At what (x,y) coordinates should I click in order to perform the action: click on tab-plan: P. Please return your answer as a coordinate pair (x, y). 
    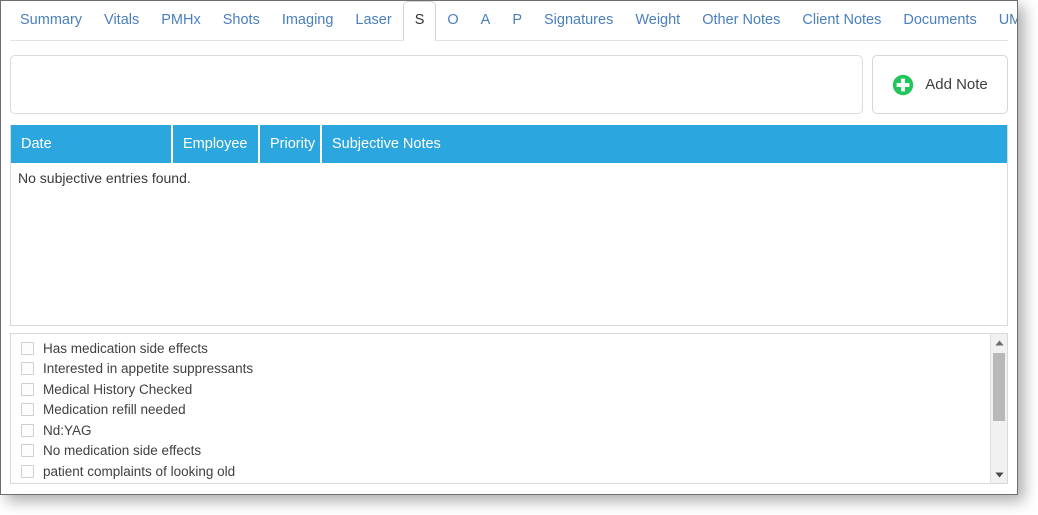
    Looking at the image, I should click on (517, 19).